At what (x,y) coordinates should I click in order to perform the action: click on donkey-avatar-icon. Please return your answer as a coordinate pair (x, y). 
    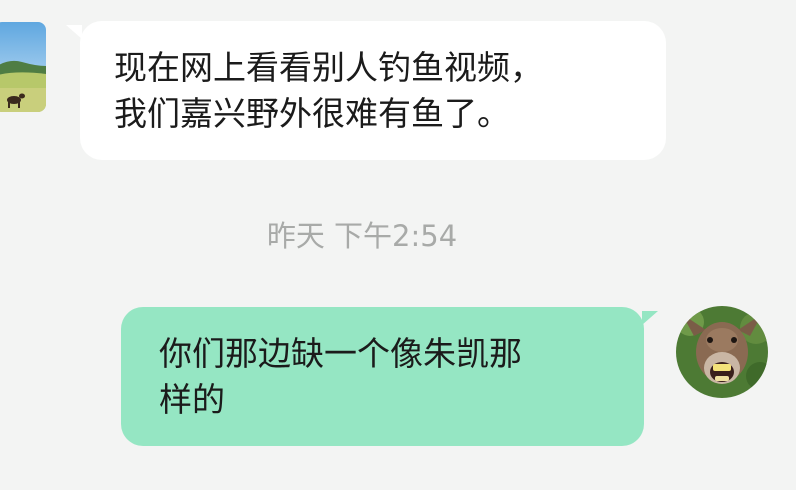
    Looking at the image, I should click on (722, 352).